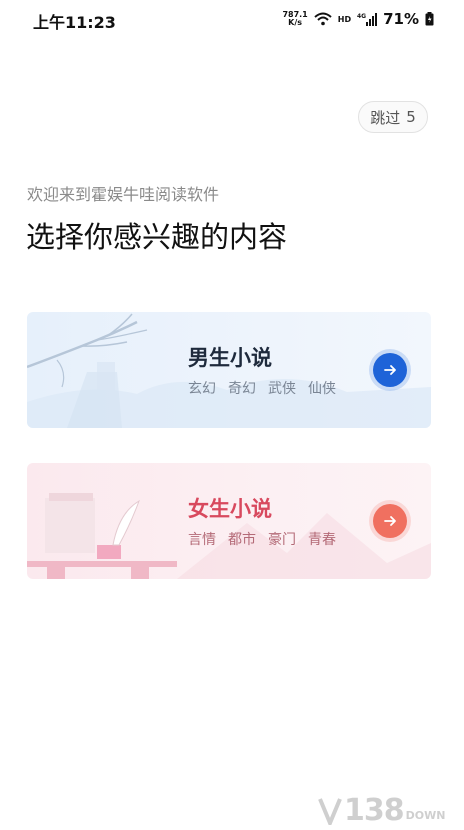  I want to click on hd-label: HD, so click(344, 19).